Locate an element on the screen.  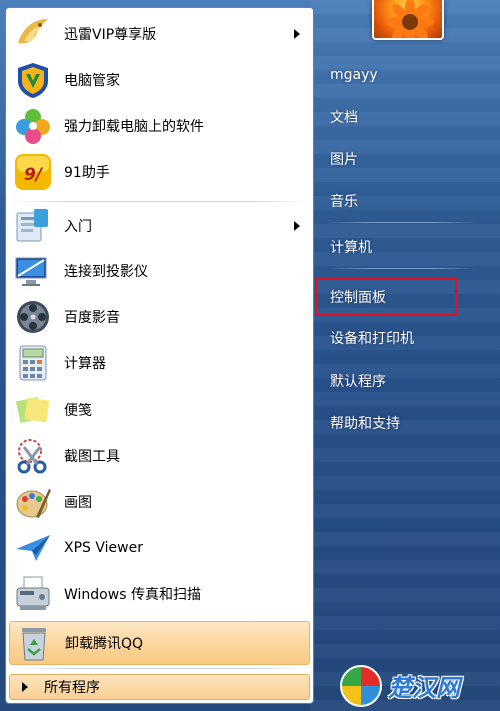
calculator-icon is located at coordinates (33, 363).